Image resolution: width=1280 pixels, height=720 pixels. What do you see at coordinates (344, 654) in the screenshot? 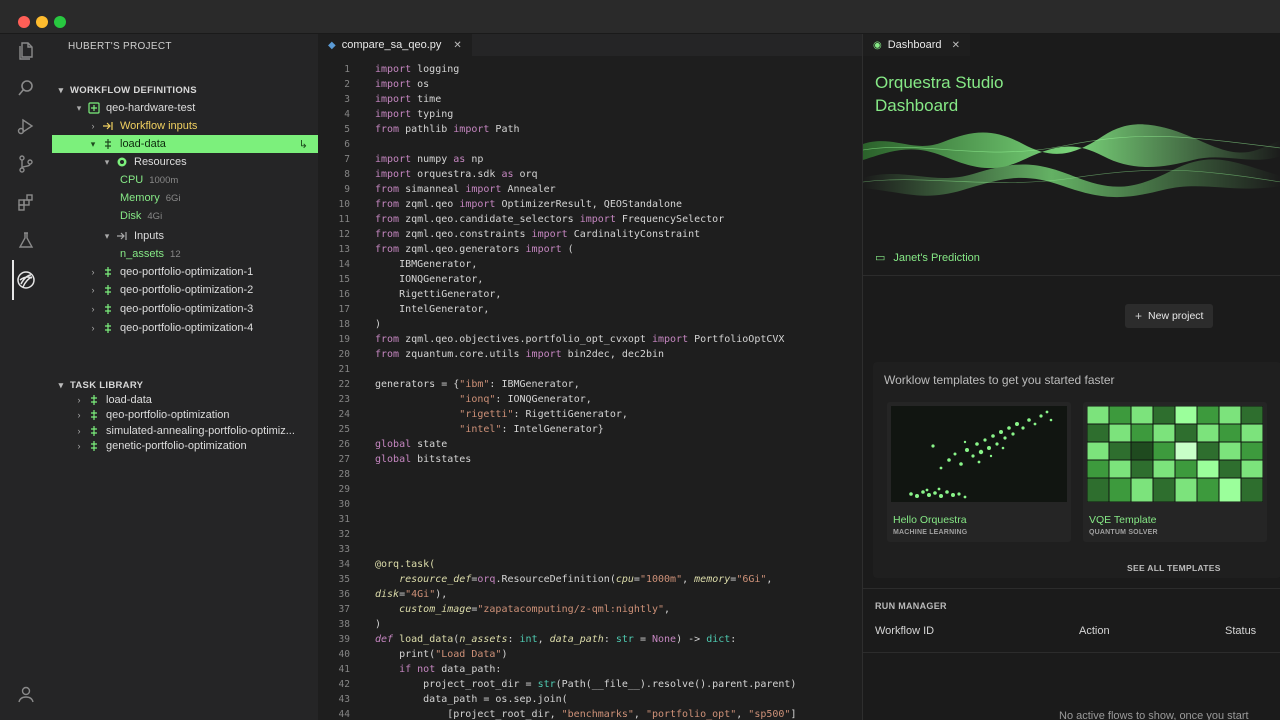
I see `line-number: 40` at bounding box center [344, 654].